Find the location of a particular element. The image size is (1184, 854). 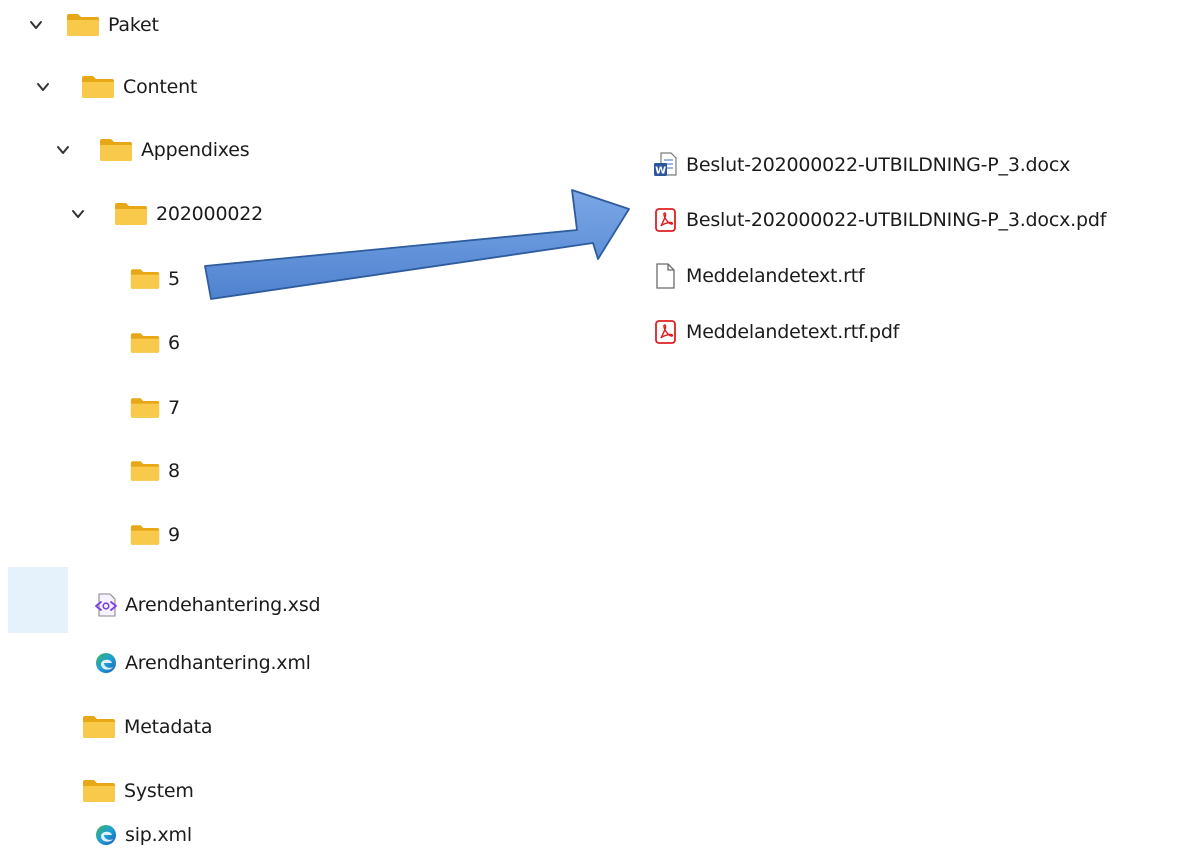

file-item-label: Beslut-202000022-UTBILDNING-P_3.docx is located at coordinates (878, 165).